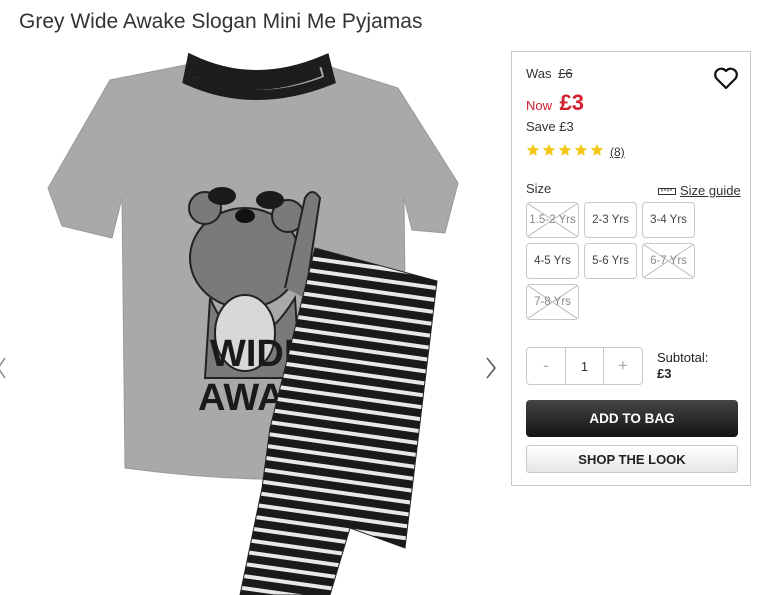 The image size is (763, 595). What do you see at coordinates (221, 21) in the screenshot?
I see `product-title: Grey Wide Awake Slogan Mini Me Pyjamas` at bounding box center [221, 21].